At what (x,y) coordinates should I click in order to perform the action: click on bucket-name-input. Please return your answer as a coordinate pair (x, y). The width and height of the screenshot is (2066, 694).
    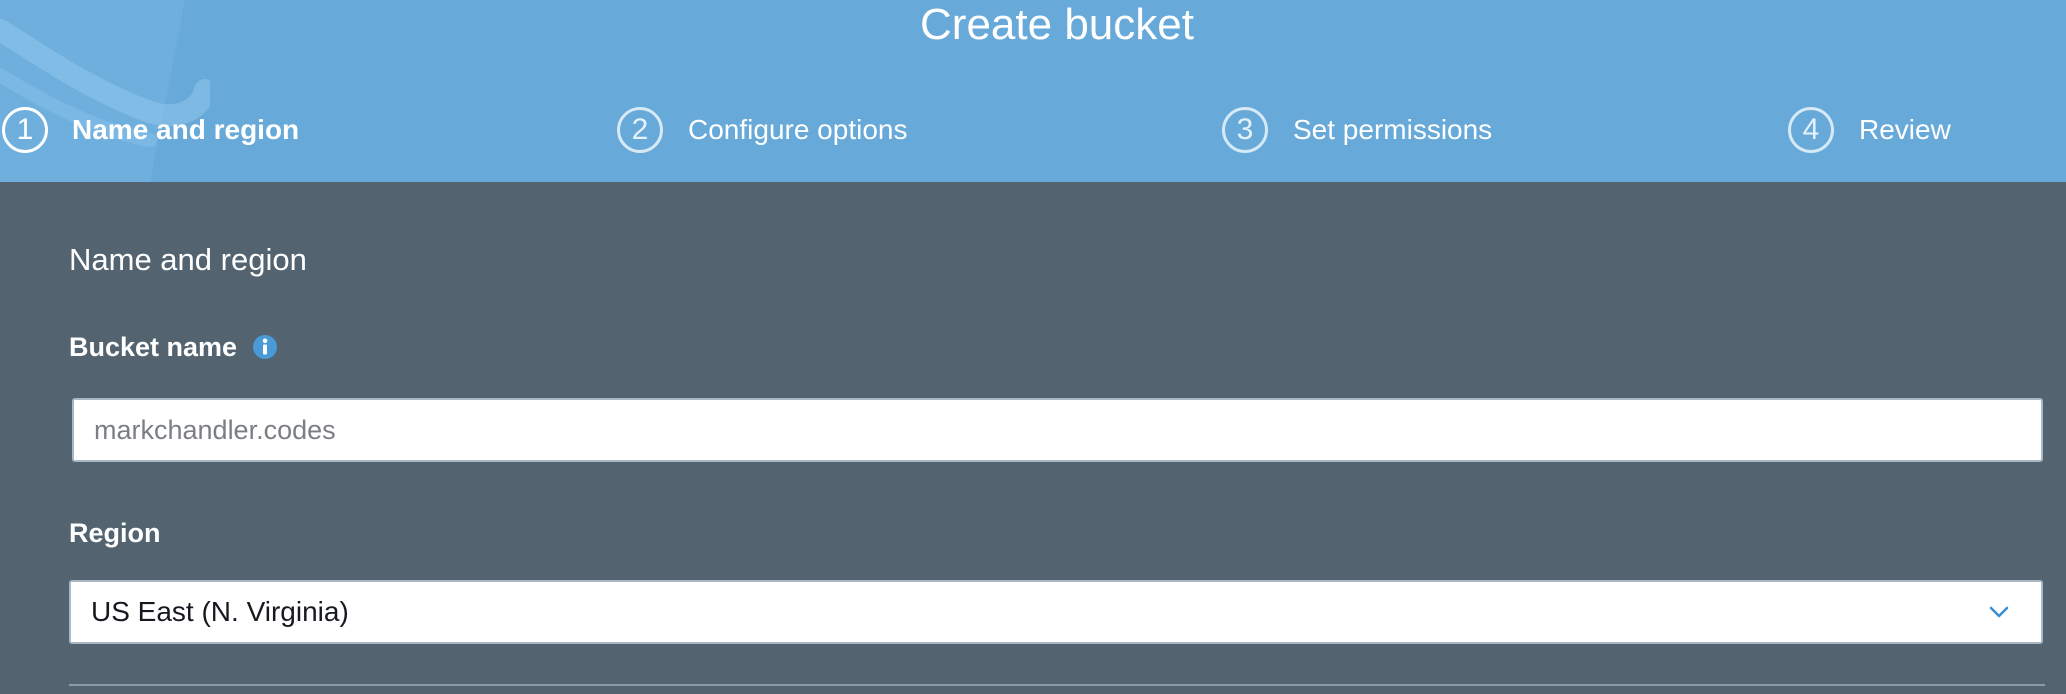
    Looking at the image, I should click on (1057, 430).